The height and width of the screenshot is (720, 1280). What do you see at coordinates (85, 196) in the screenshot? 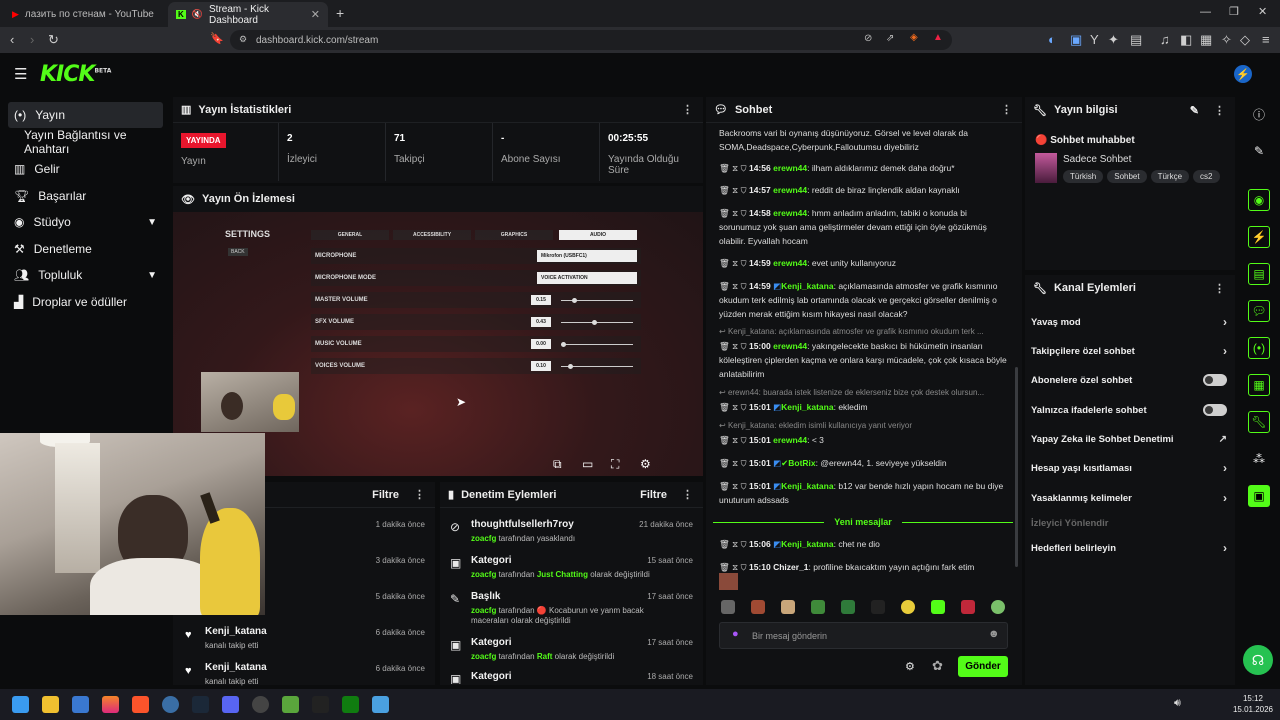
I see `sidebar-item-basarilar: 🏆︎ Başarılar` at bounding box center [85, 196].